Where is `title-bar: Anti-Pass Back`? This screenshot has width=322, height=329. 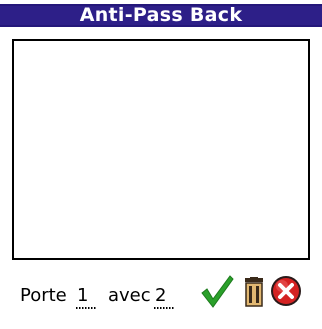 title-bar: Anti-Pass Back is located at coordinates (161, 15).